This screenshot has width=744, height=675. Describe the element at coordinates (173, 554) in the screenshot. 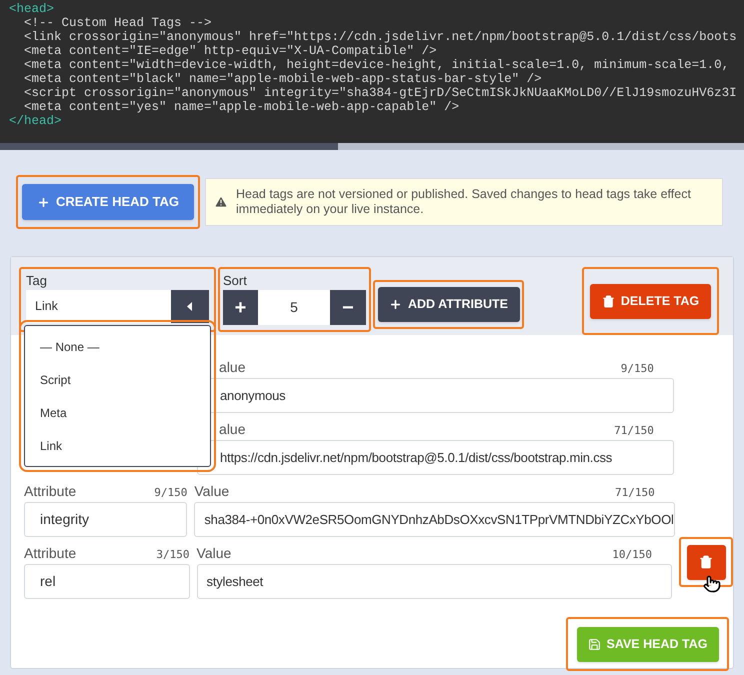

I see `character-count: 3/150` at that location.